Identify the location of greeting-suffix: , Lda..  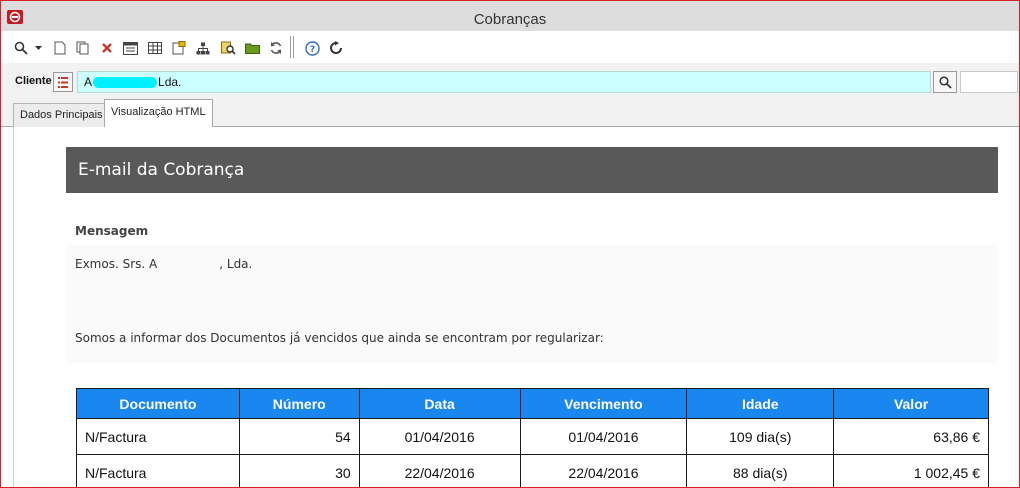
(236, 264).